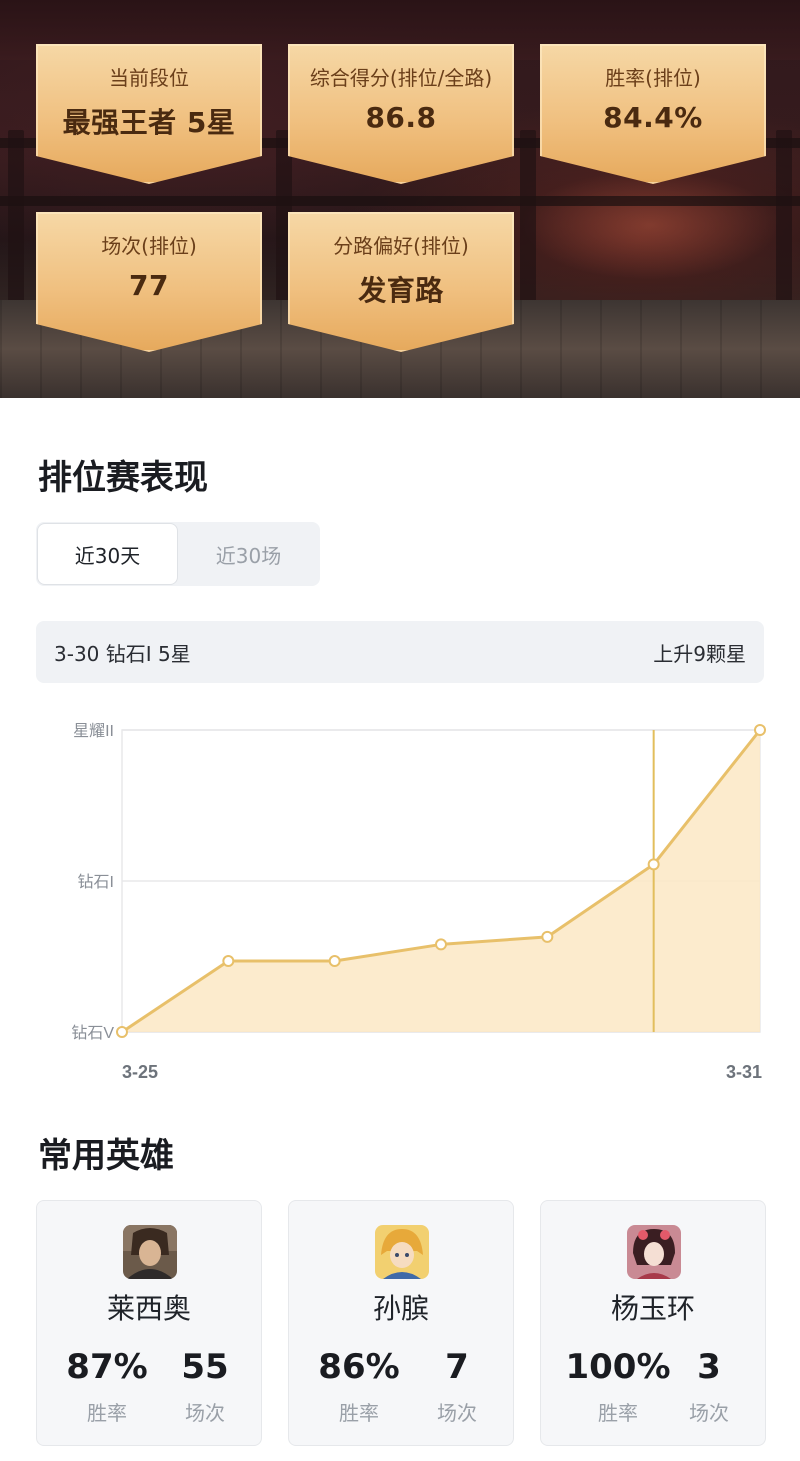 The image size is (800, 1461). Describe the element at coordinates (359, 1367) in the screenshot. I see `hero-winrate: 86%` at that location.